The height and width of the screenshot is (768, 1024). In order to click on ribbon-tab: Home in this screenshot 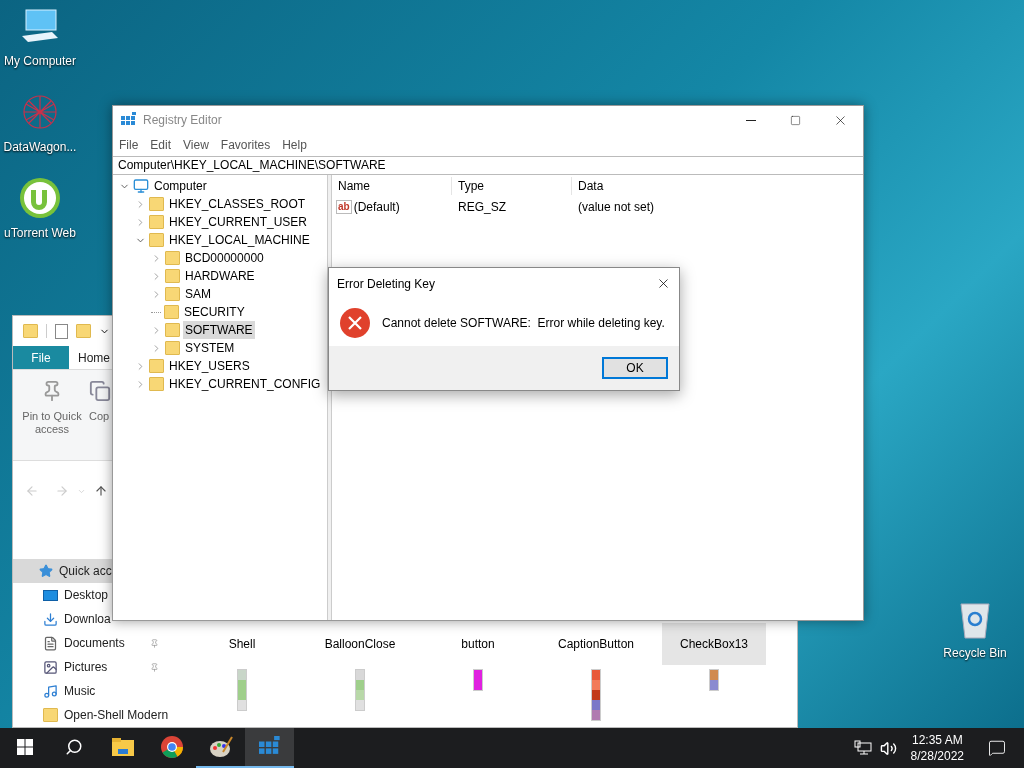, I will do `click(90, 357)`.